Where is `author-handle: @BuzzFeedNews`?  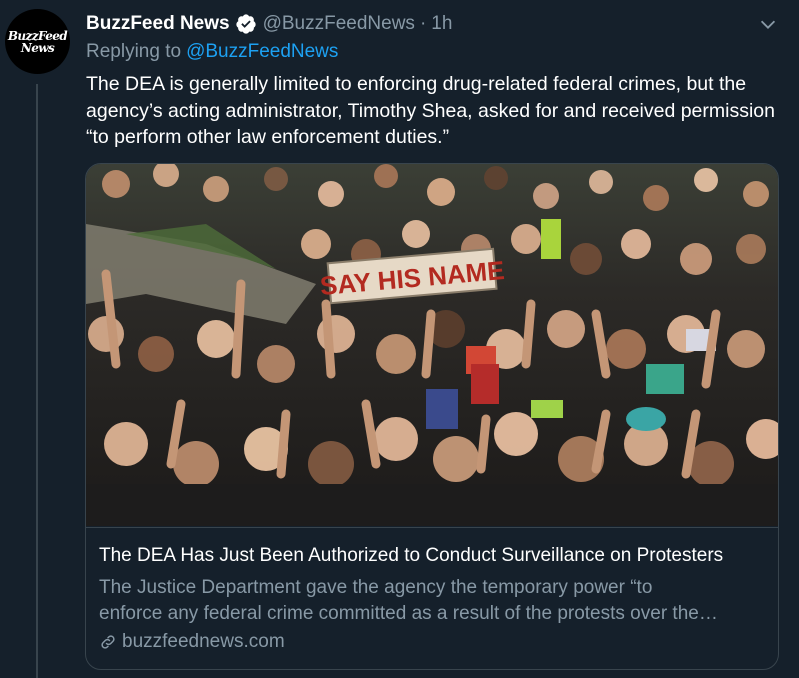
author-handle: @BuzzFeedNews is located at coordinates (339, 24).